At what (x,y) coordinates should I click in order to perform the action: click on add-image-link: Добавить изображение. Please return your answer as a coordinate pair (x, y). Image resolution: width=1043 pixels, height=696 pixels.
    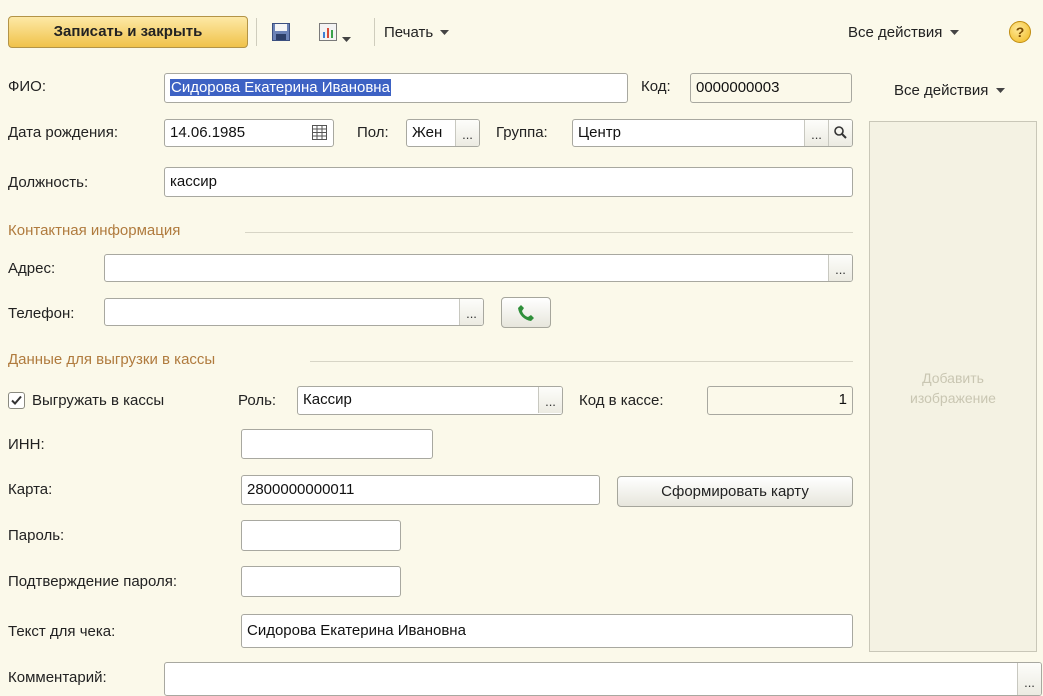
    Looking at the image, I should click on (953, 388).